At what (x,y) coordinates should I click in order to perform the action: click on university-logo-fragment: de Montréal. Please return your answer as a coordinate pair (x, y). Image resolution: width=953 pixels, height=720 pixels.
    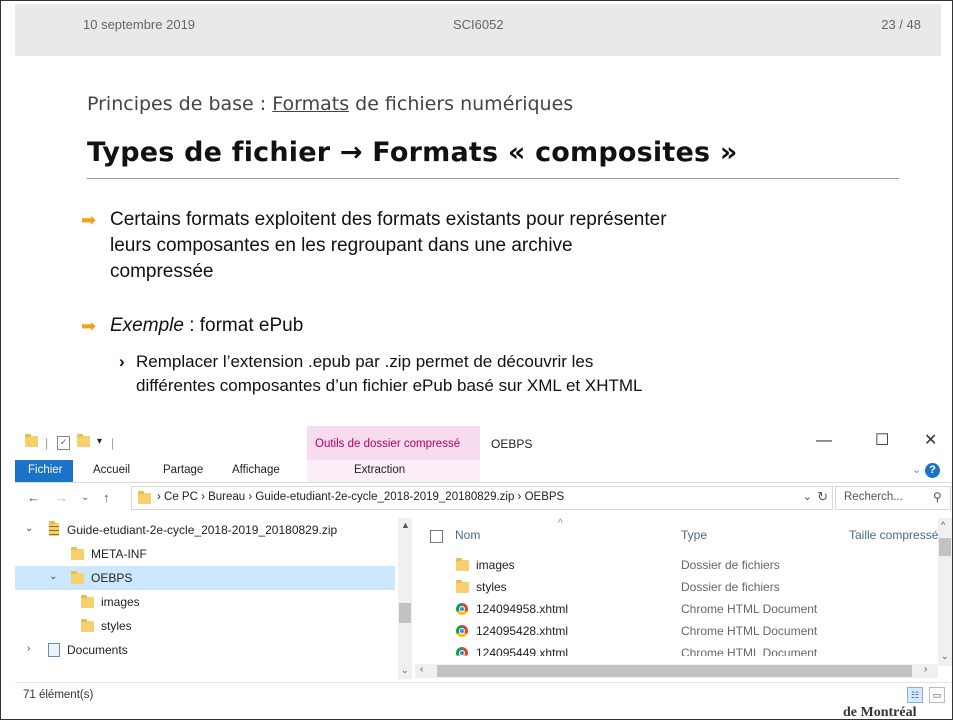
    Looking at the image, I should click on (880, 712).